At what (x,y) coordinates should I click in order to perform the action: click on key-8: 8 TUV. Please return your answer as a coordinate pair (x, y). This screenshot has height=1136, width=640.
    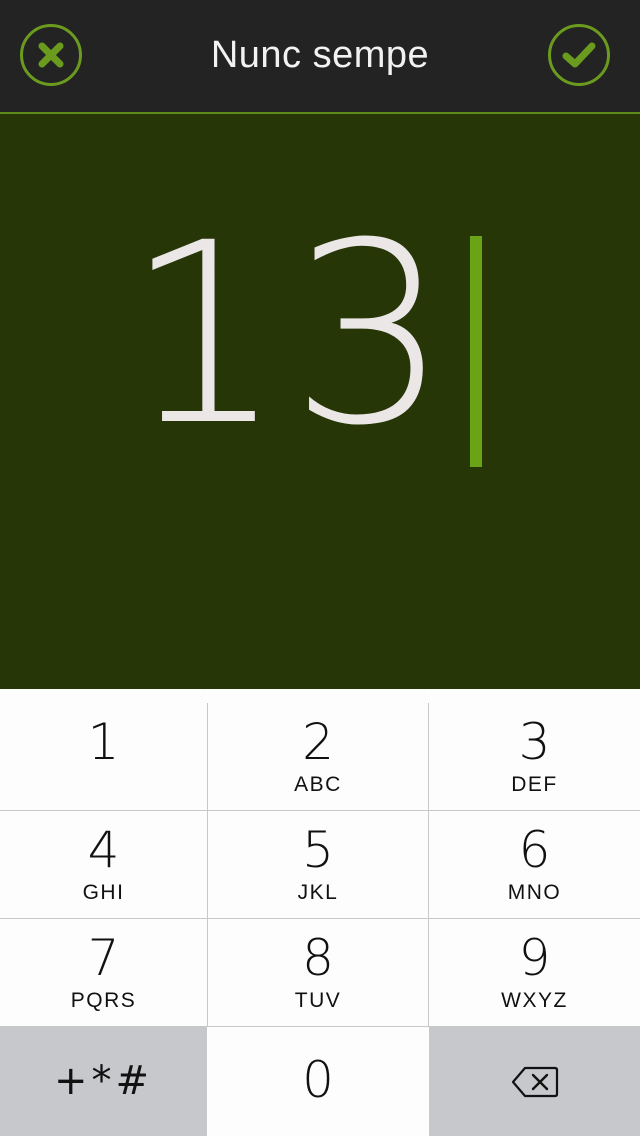
    Looking at the image, I should click on (318, 972).